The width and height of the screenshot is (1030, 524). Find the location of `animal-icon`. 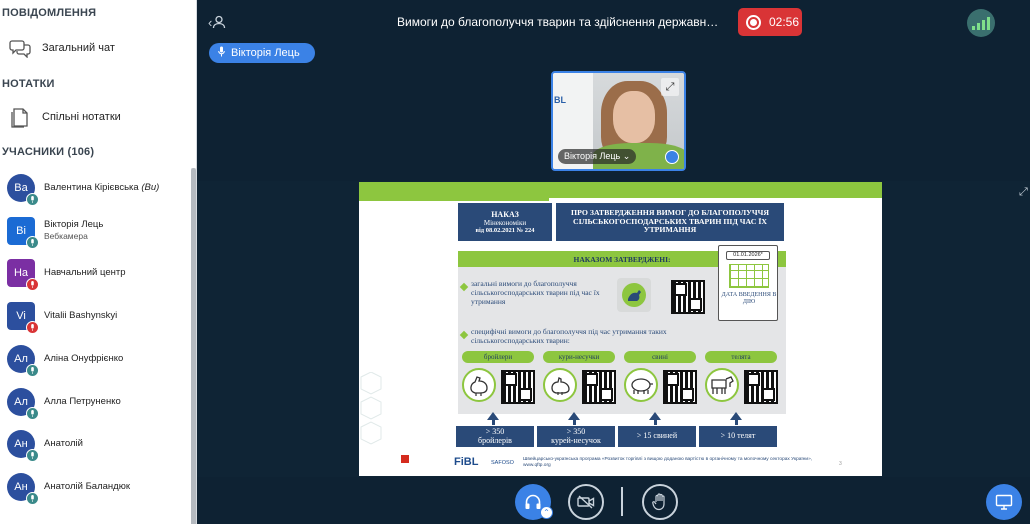

animal-icon is located at coordinates (560, 385).